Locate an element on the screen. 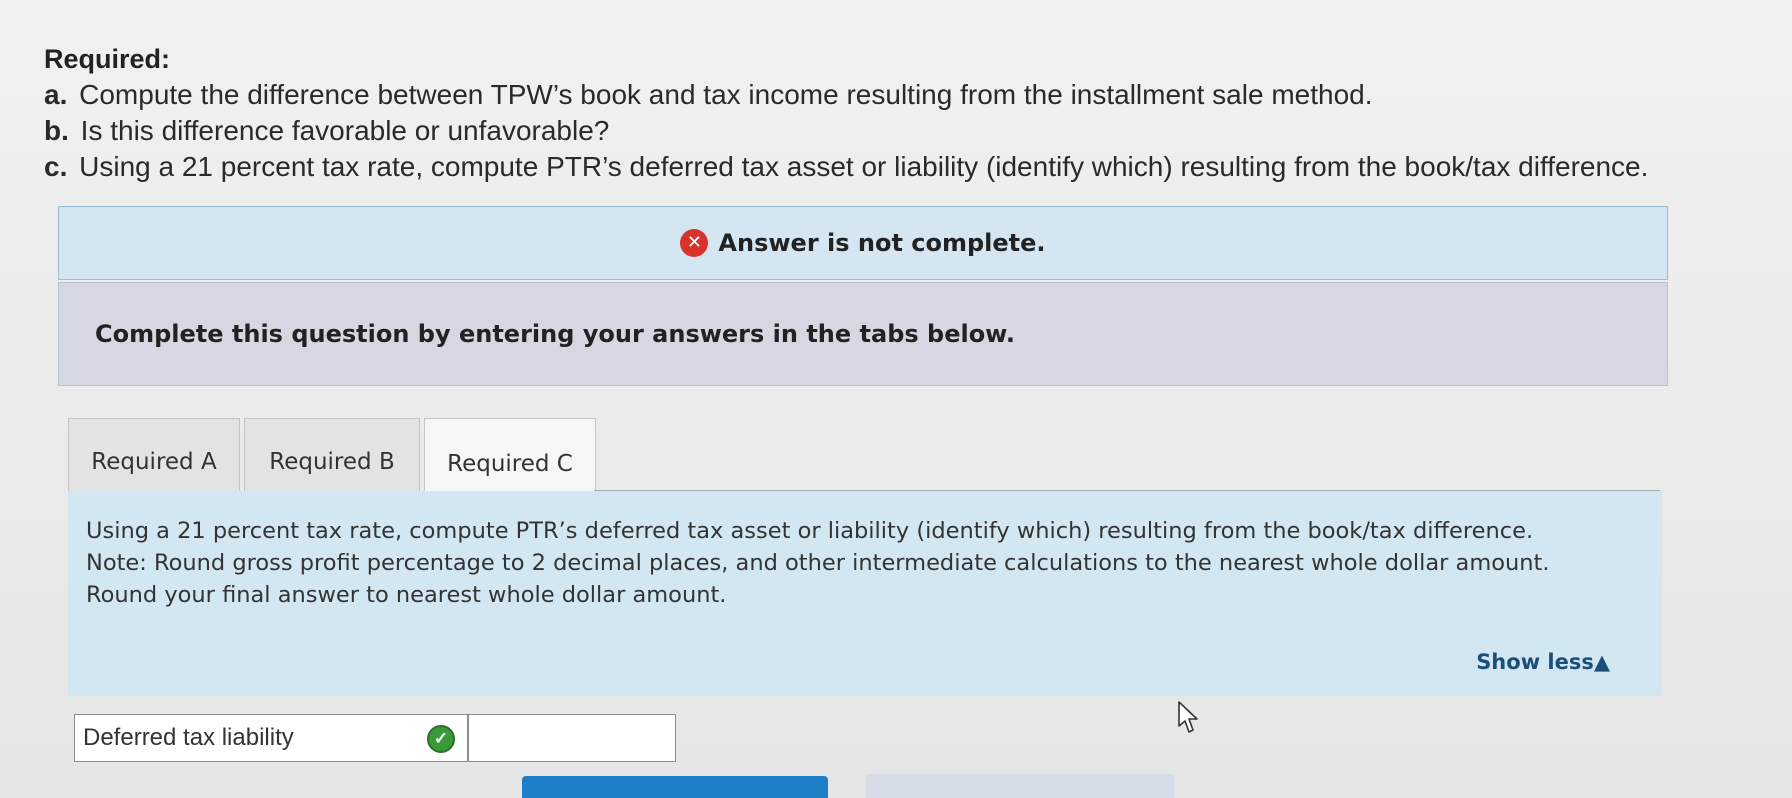 This screenshot has width=1792, height=798. answer-row: Deferred tax liability ✓ is located at coordinates (375, 738).